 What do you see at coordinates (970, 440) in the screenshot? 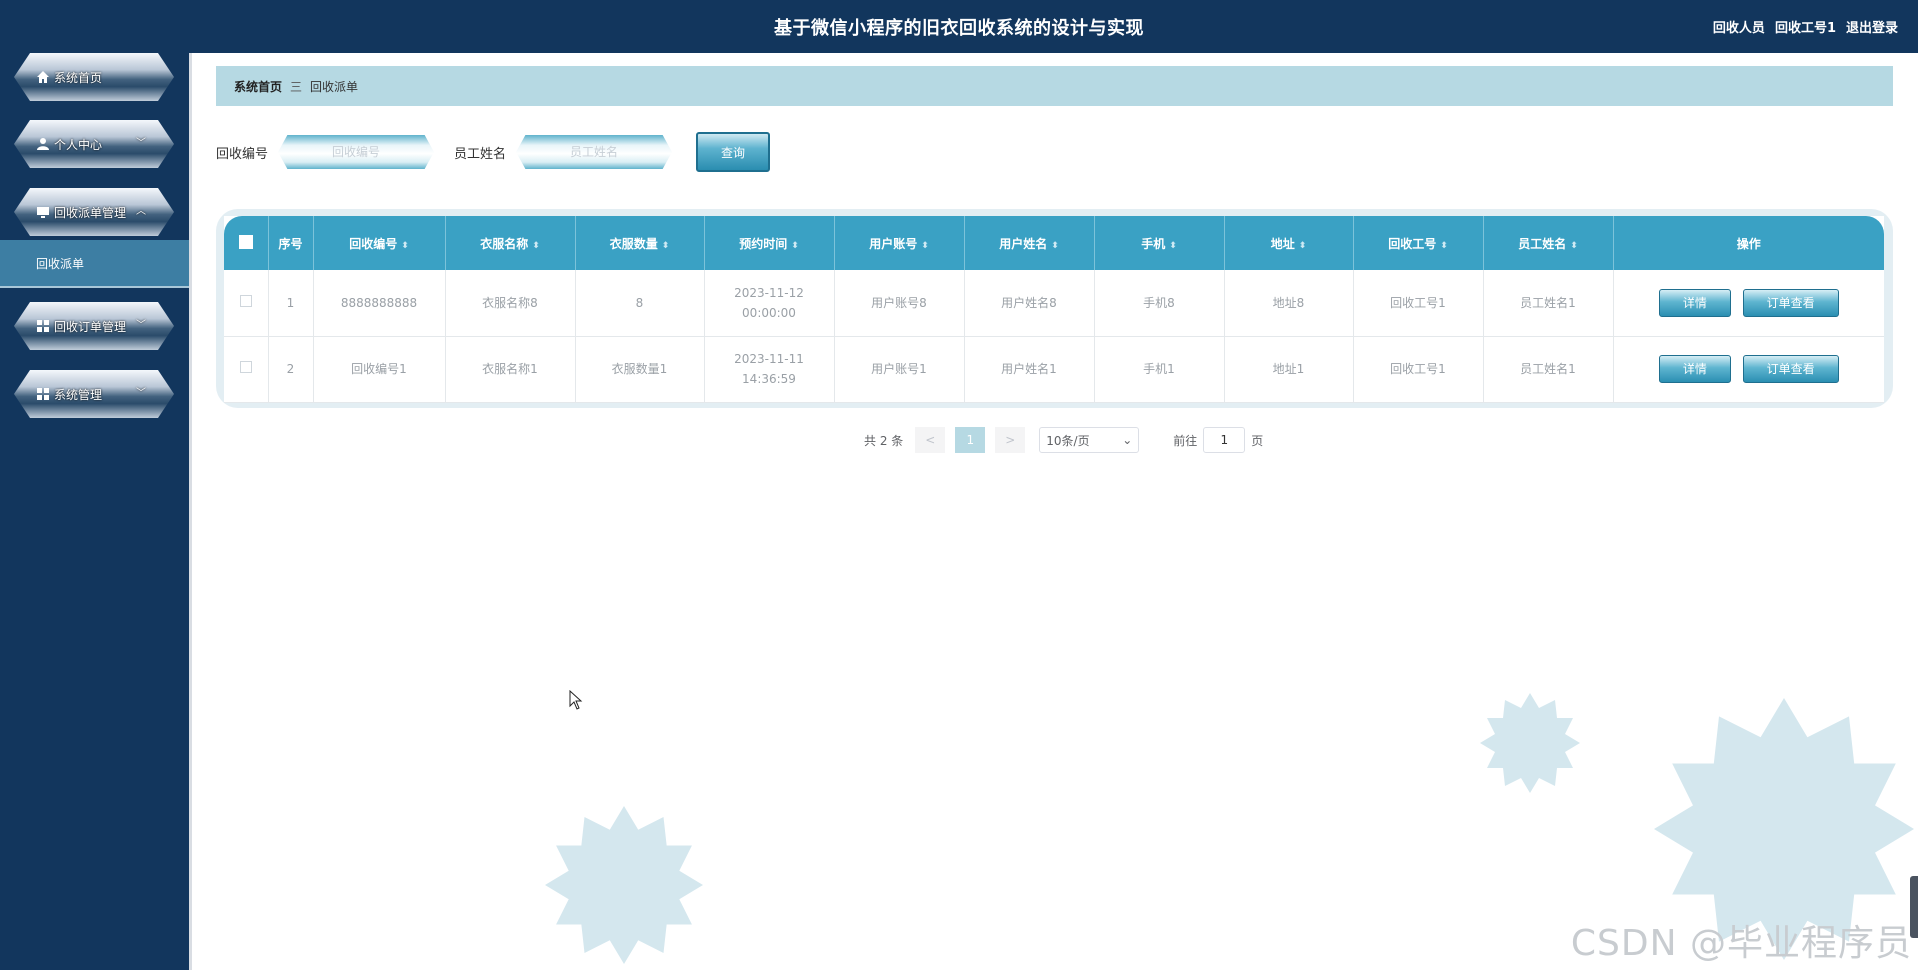
I see `page-number: 1` at bounding box center [970, 440].